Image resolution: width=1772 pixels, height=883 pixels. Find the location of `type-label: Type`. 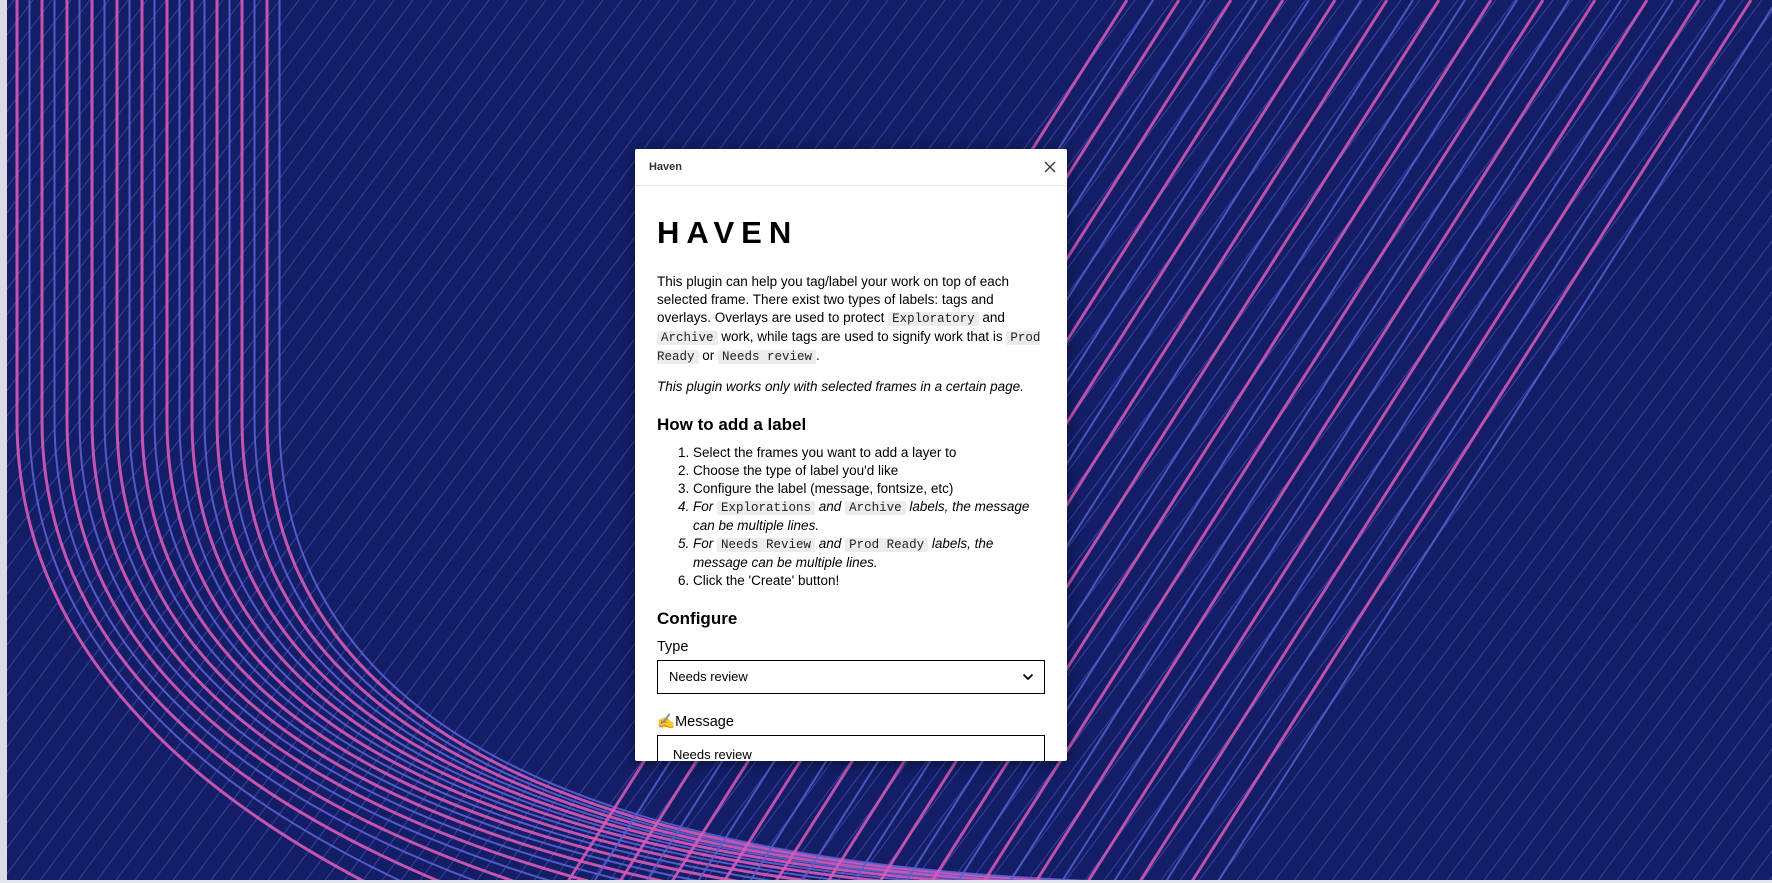

type-label: Type is located at coordinates (673, 647).